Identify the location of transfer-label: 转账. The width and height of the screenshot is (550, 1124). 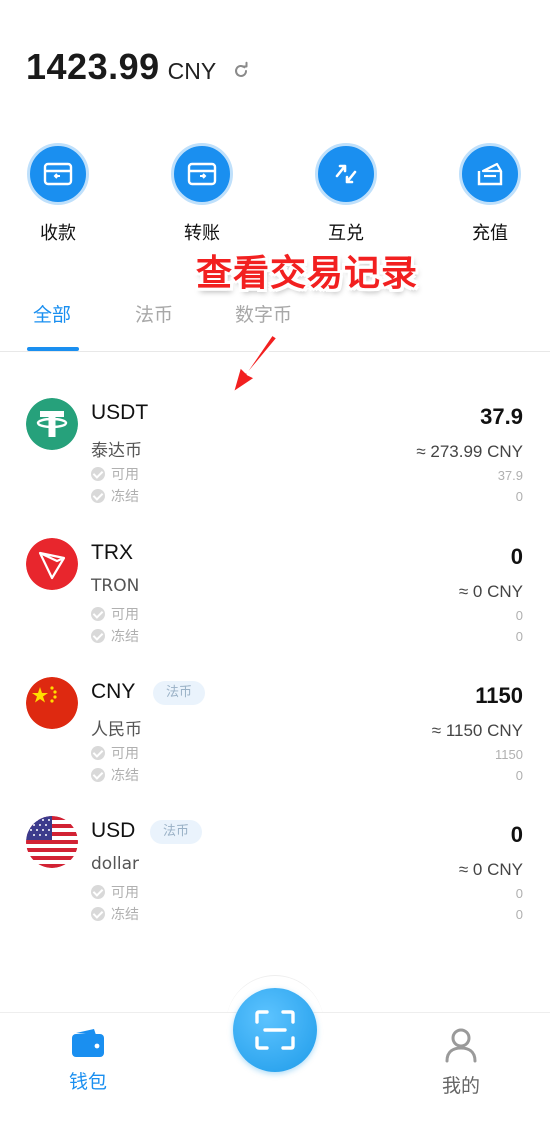
(202, 233).